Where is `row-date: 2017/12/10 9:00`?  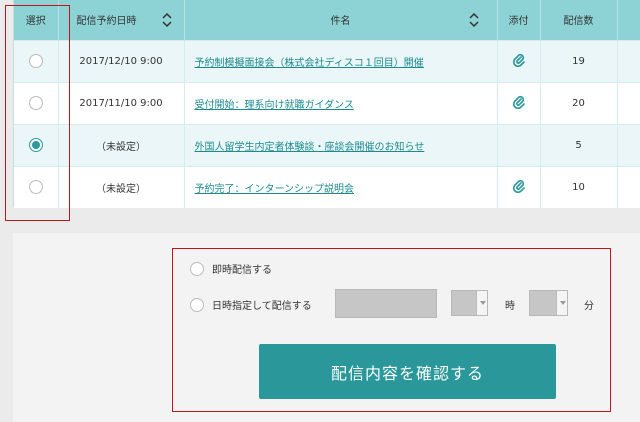
row-date: 2017/12/10 9:00 is located at coordinates (121, 60).